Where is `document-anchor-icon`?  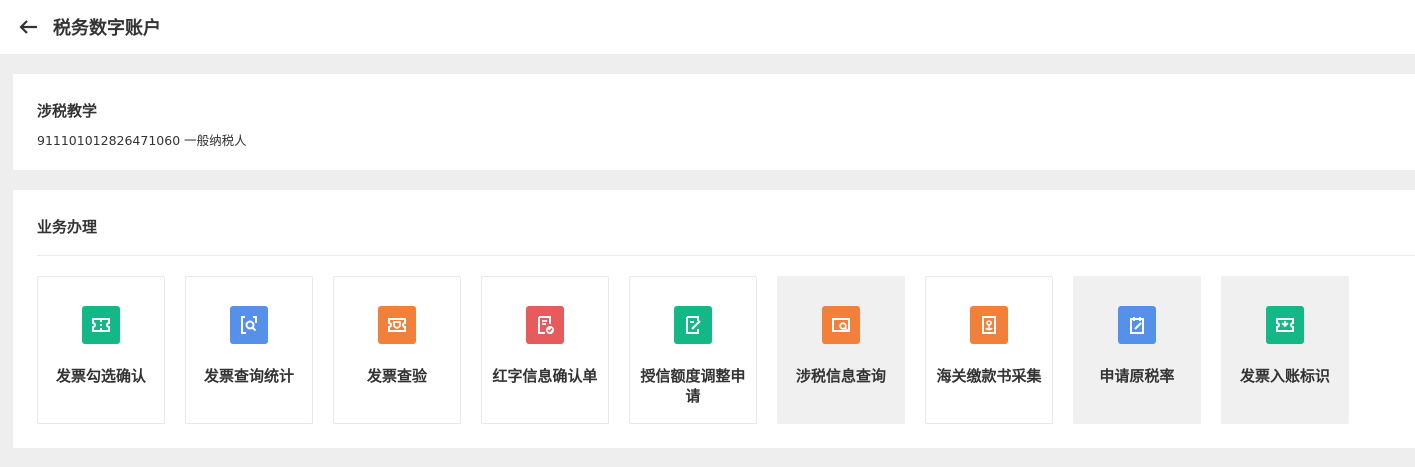
document-anchor-icon is located at coordinates (989, 325).